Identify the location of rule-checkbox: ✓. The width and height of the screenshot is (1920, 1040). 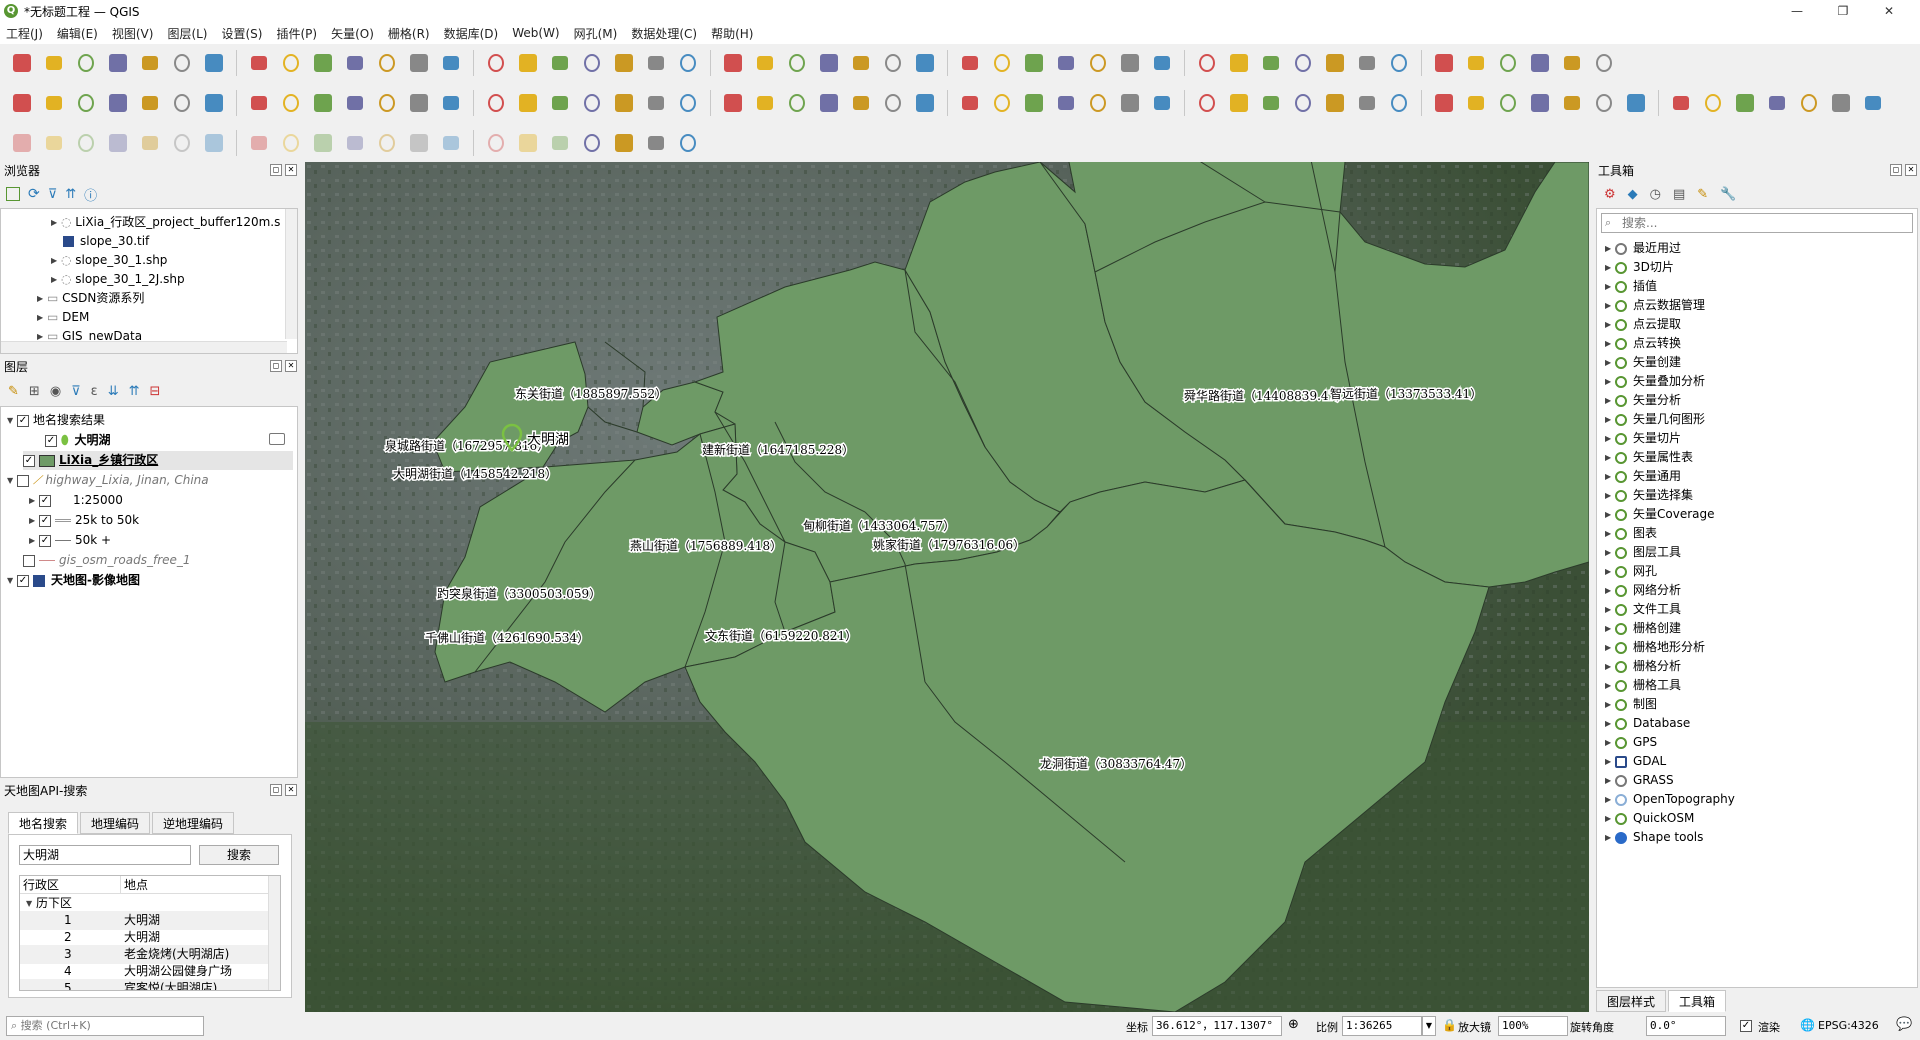
(45, 520).